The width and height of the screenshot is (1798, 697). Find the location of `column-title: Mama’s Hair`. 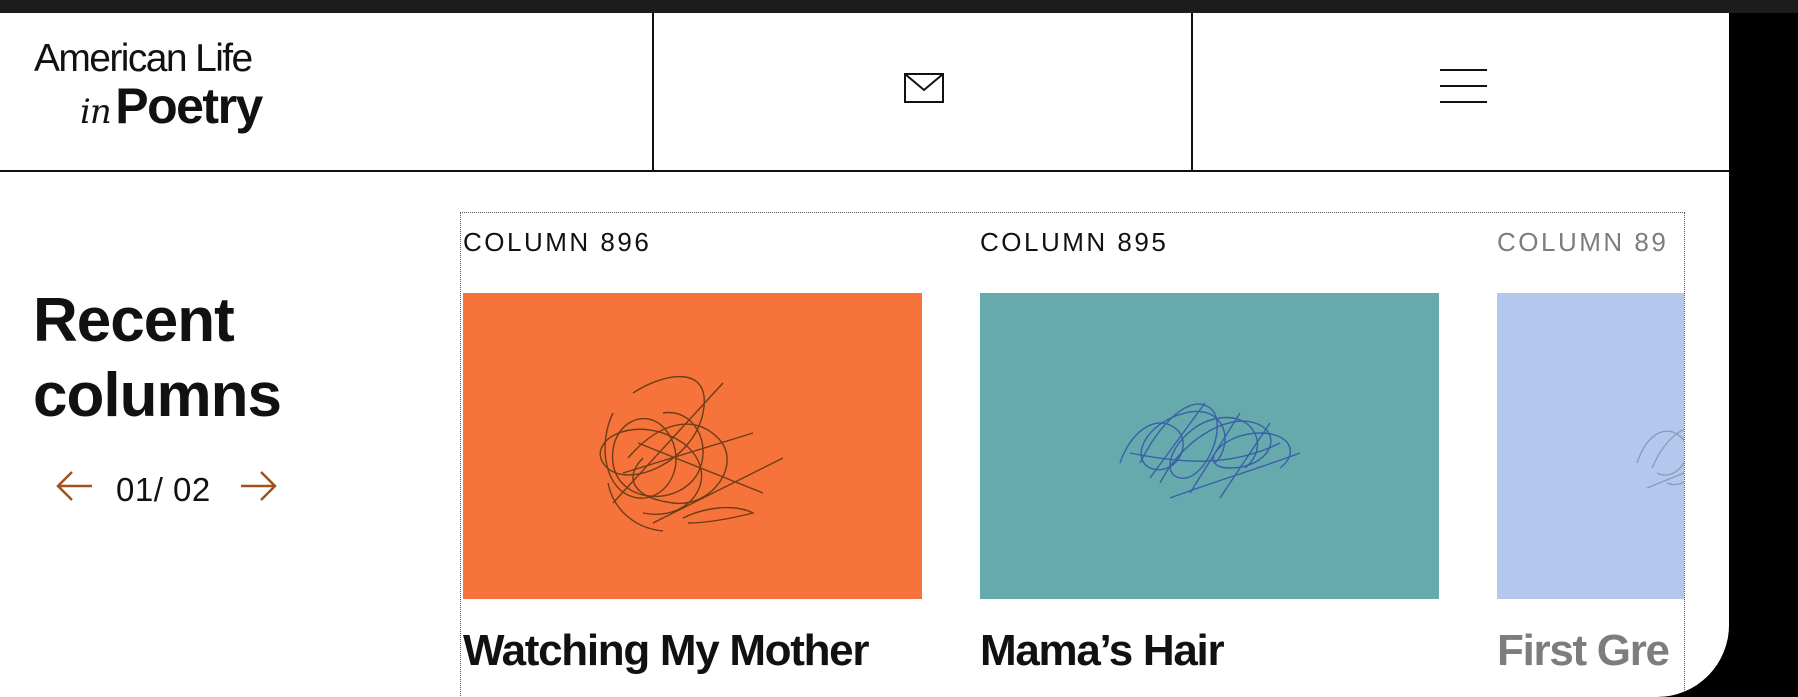

column-title: Mama’s Hair is located at coordinates (1102, 651).